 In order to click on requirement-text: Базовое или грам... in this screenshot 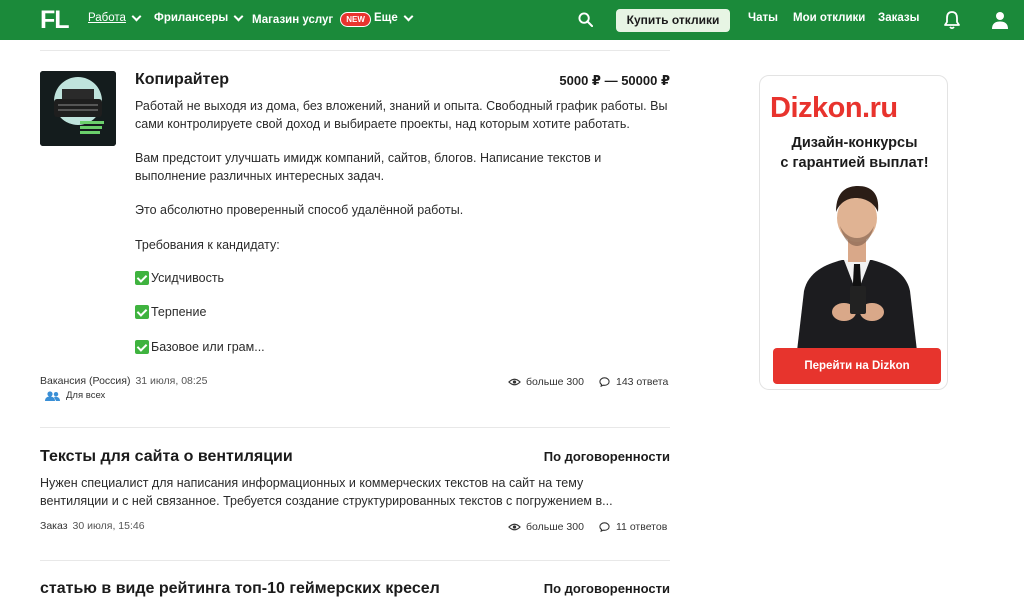, I will do `click(208, 347)`.